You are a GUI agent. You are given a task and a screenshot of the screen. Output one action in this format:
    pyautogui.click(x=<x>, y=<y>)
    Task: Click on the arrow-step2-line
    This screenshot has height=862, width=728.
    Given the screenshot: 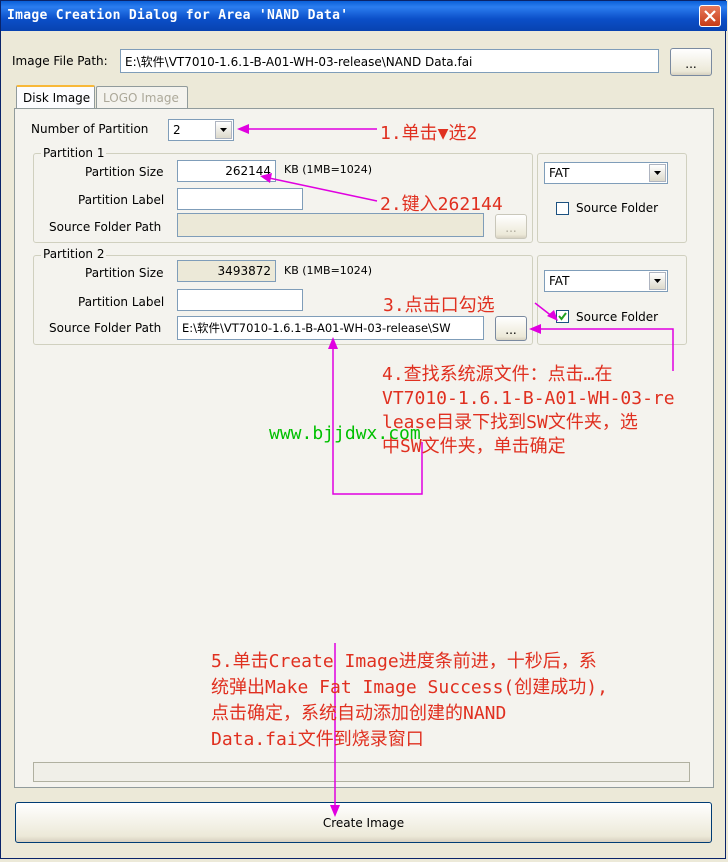 What is the action you would take?
    pyautogui.click(x=323, y=189)
    